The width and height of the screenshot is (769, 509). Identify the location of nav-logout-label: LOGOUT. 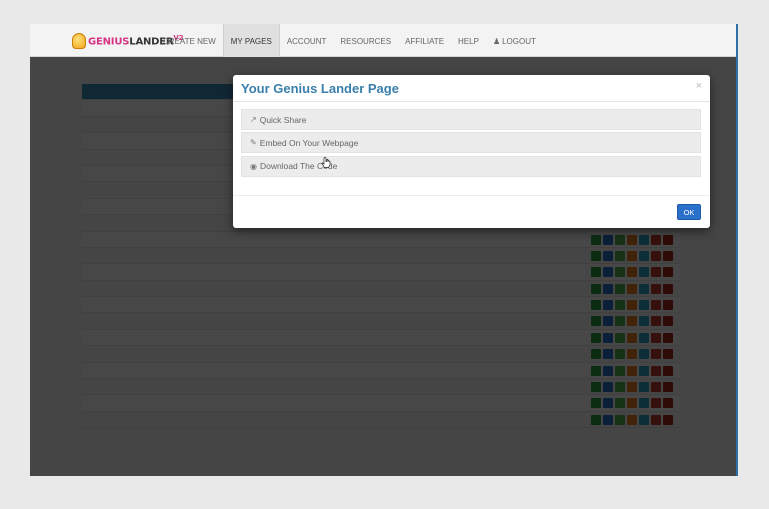
(519, 41).